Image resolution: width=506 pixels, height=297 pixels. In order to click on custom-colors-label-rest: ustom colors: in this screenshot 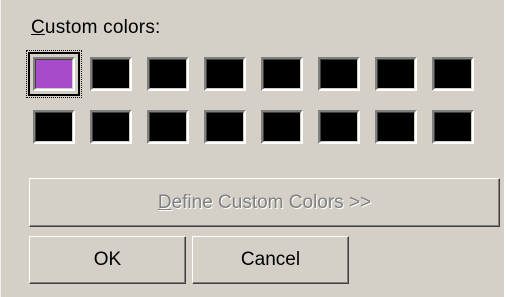, I will do `click(102, 27)`.